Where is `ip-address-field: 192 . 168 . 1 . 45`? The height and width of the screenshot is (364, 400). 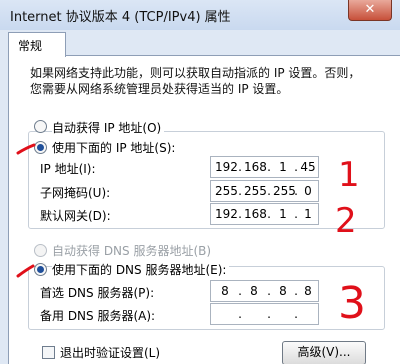
ip-address-field: 192 . 168 . 1 . 45 is located at coordinates (264, 167).